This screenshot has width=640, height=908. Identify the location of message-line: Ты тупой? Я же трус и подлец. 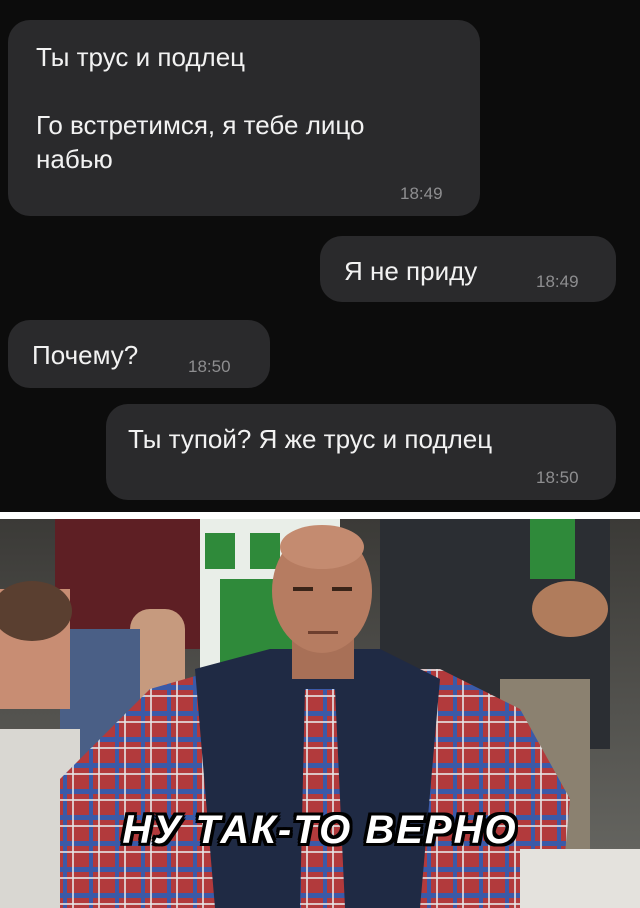
(310, 439).